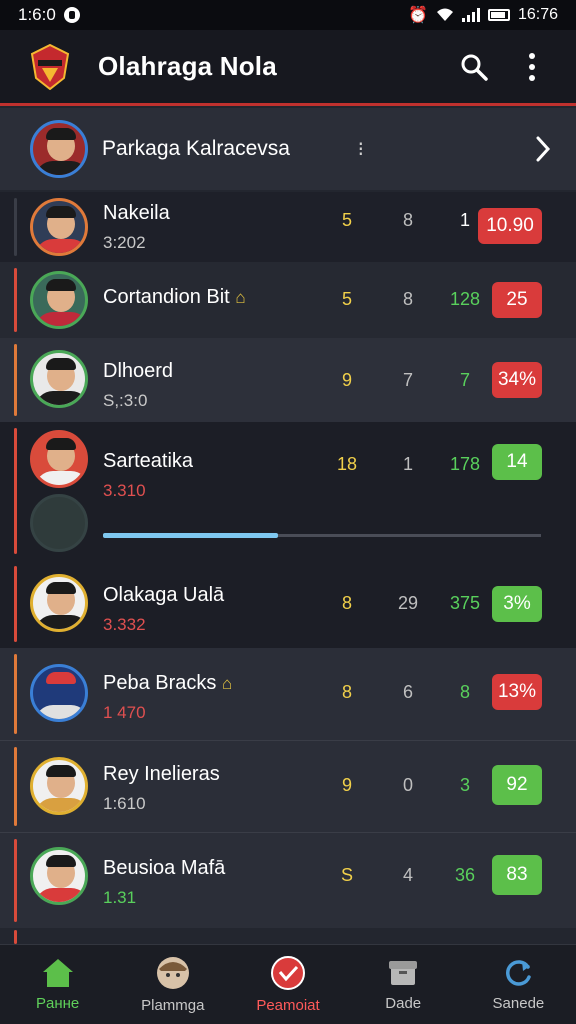 The height and width of the screenshot is (1024, 576). Describe the element at coordinates (174, 297) in the screenshot. I see `player-name: Cortandion Bit ⌂` at that location.